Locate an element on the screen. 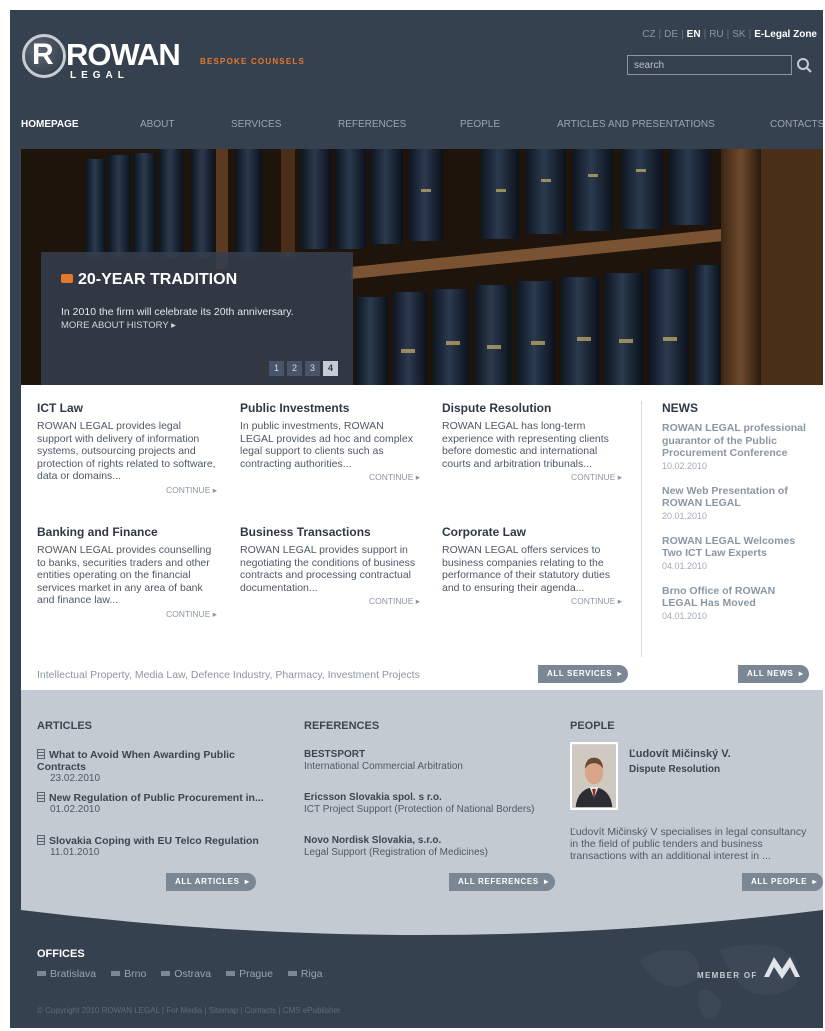 This screenshot has height=1031, width=825. lang-ru: RU is located at coordinates (716, 34).